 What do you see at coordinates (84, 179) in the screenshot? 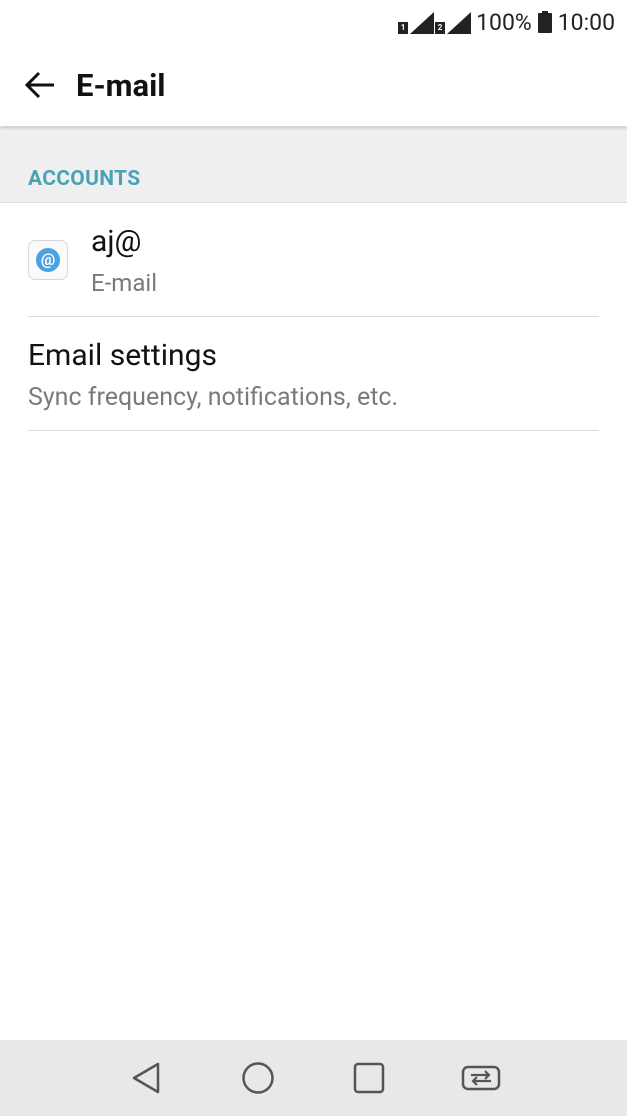
I see `section-title: ACCOUNTS` at bounding box center [84, 179].